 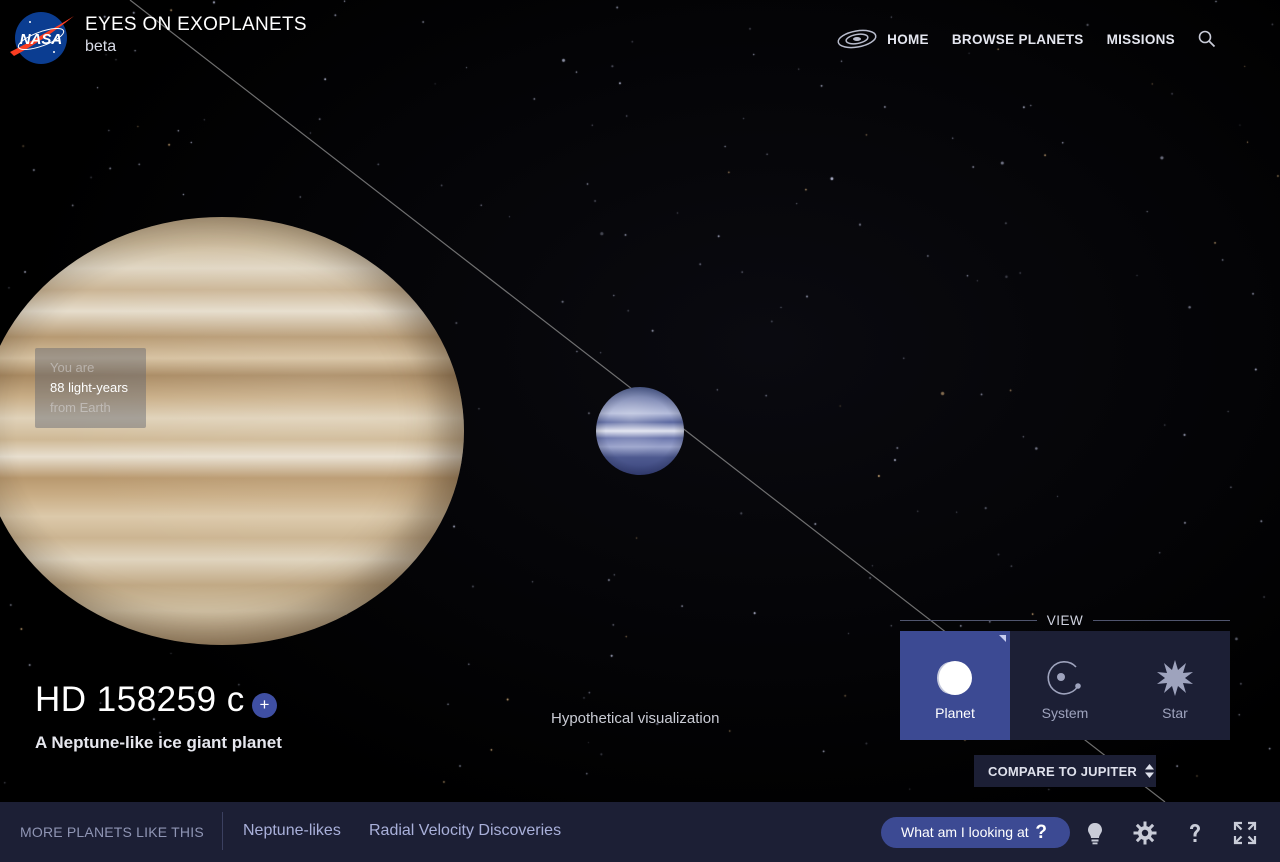 What do you see at coordinates (635, 718) in the screenshot?
I see `visualization-note: Hypothetical visualization` at bounding box center [635, 718].